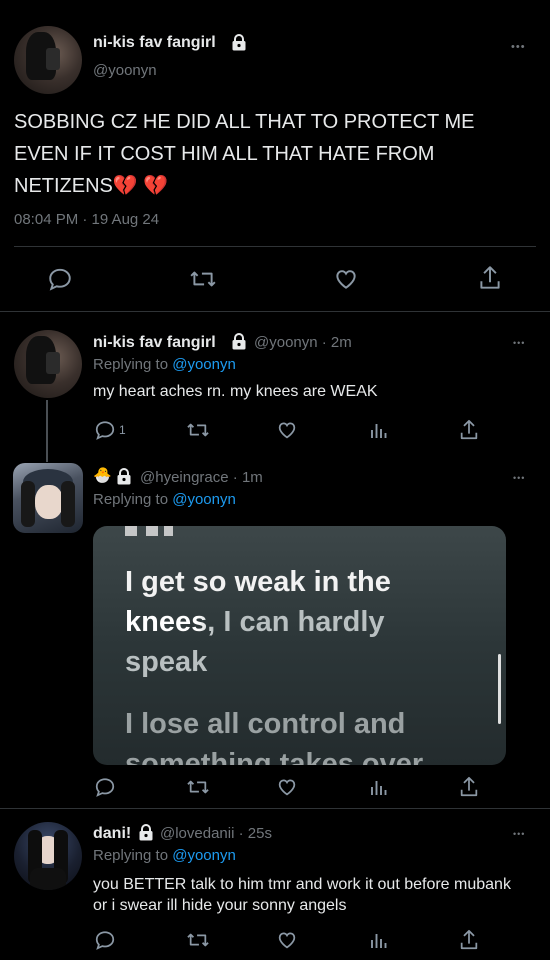  I want to click on display-name: dani!, so click(112, 834).